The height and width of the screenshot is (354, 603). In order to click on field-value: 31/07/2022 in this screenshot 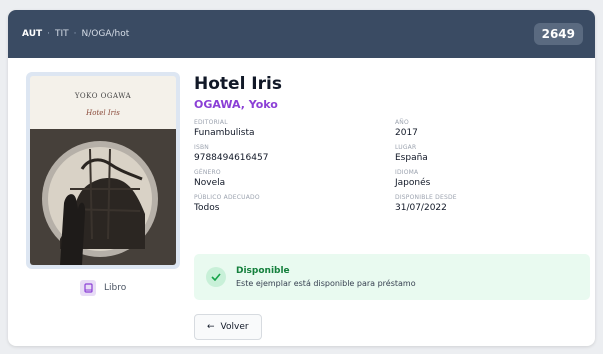, I will do `click(421, 208)`.